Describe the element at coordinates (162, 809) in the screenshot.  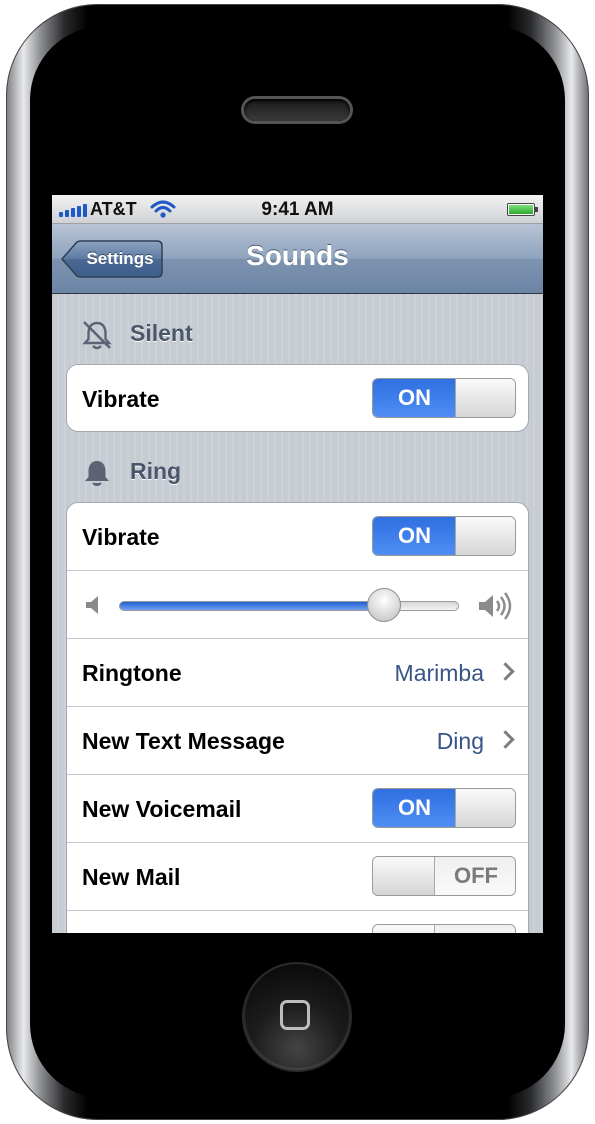
I see `new-voicemail-label: New Voicemail` at that location.